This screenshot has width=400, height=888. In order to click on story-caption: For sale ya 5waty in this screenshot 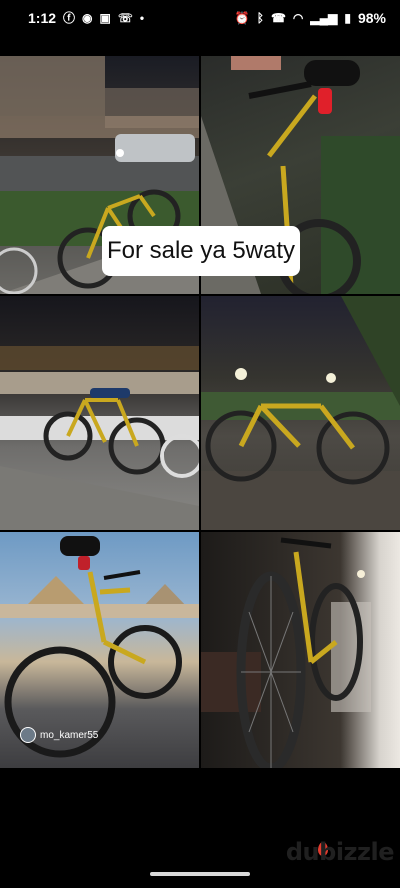, I will do `click(201, 251)`.